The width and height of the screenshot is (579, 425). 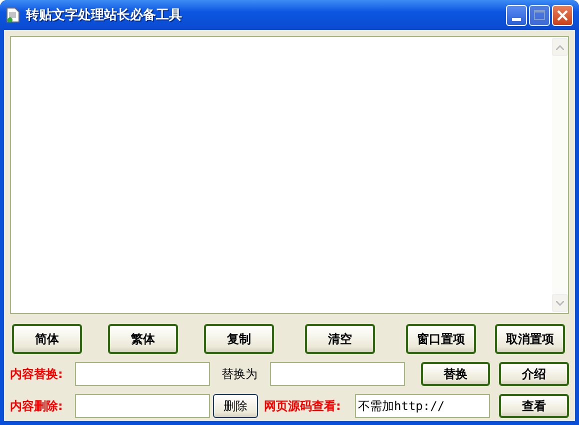 I want to click on delete-label: 内容删除:, so click(x=37, y=406).